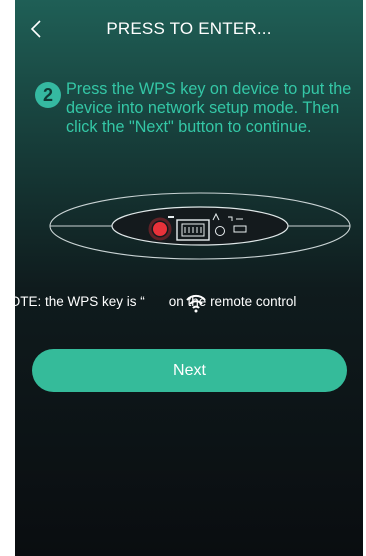 This screenshot has height=556, width=366. Describe the element at coordinates (160, 229) in the screenshot. I see `wps-led` at that location.